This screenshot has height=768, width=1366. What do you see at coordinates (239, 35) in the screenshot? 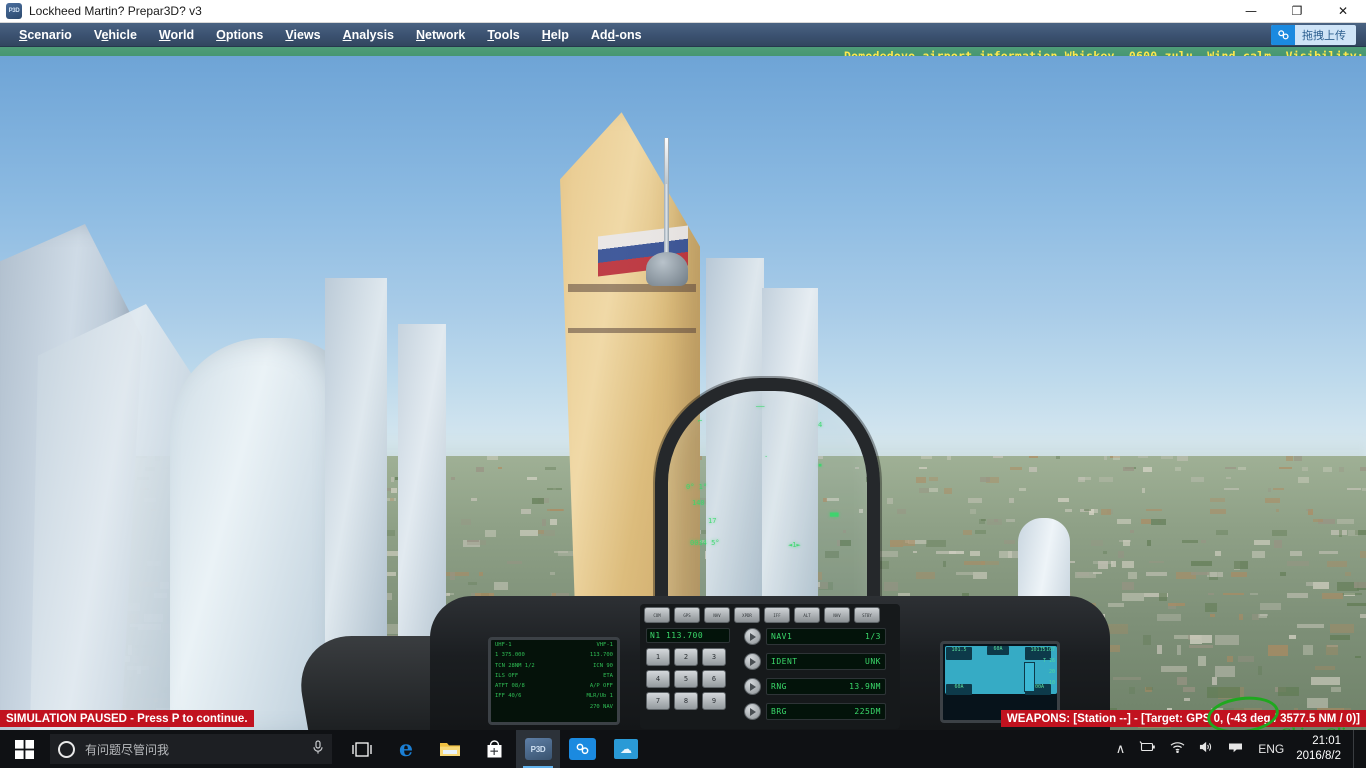
I see `menu-item-options: Options` at bounding box center [239, 35].